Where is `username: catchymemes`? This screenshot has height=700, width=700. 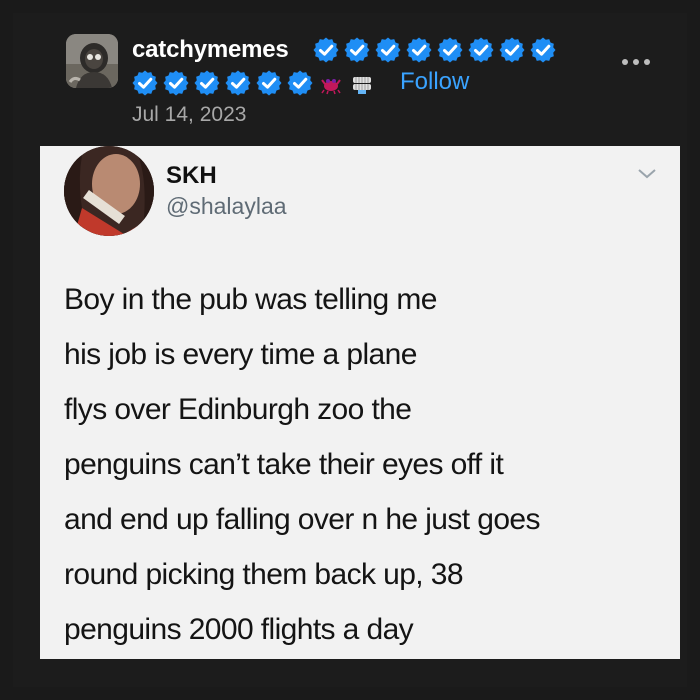 username: catchymemes is located at coordinates (210, 50).